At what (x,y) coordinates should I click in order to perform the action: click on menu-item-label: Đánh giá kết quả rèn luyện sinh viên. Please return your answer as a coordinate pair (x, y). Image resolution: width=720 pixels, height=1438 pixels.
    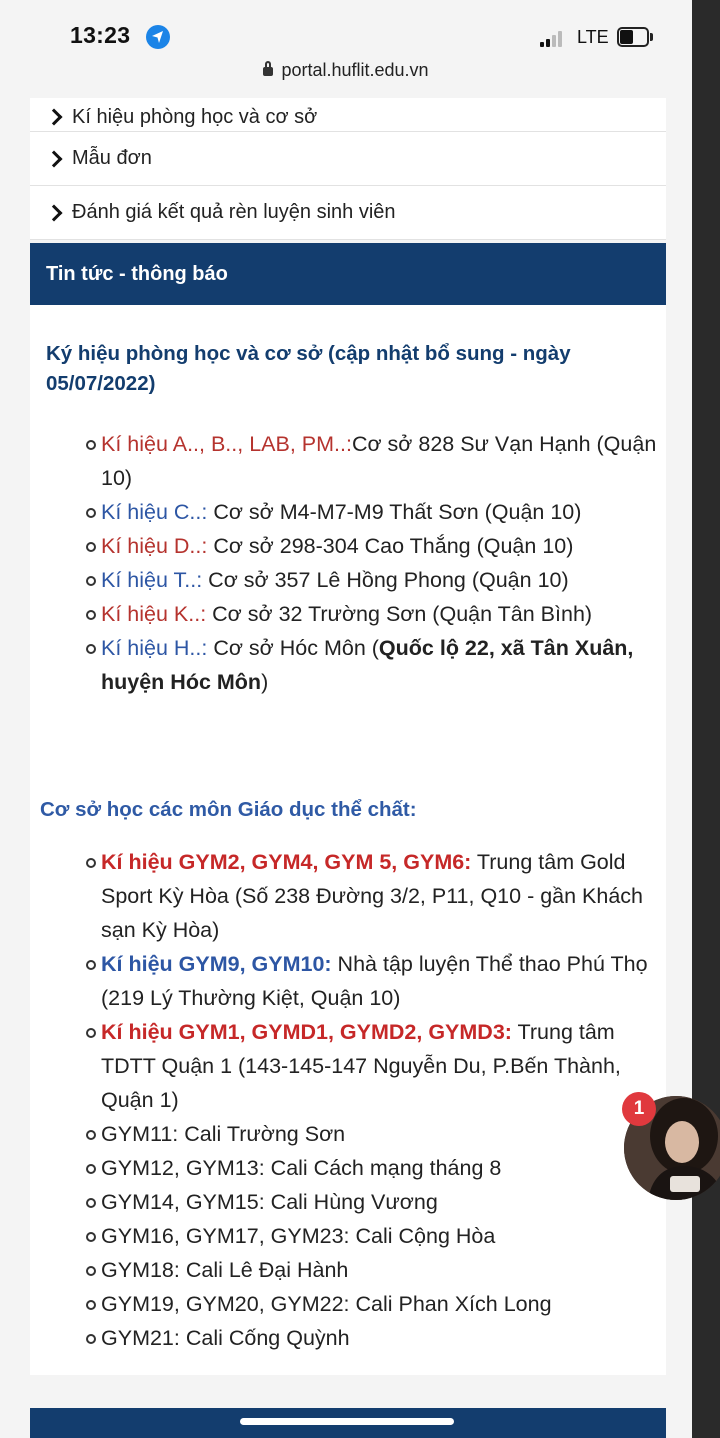
    Looking at the image, I should click on (234, 212).